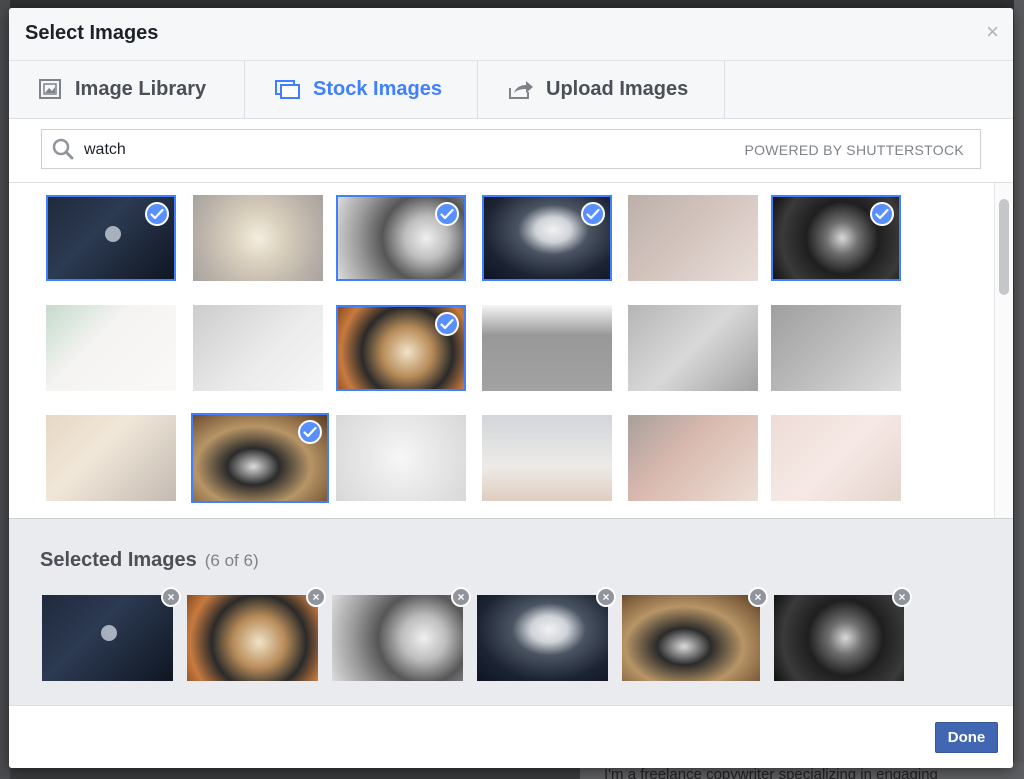 This screenshot has width=1024, height=779. Describe the element at coordinates (1004, 247) in the screenshot. I see `grid-scrollbar-thumb` at that location.